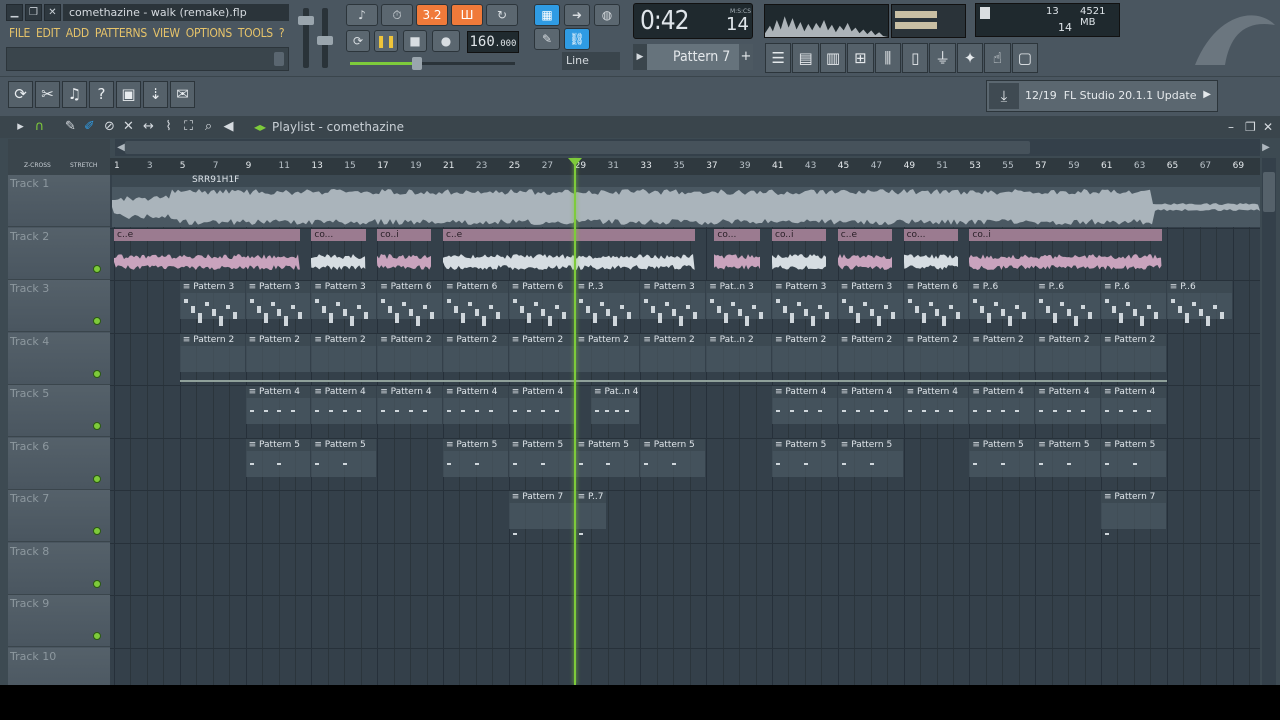  I want to click on pattern-clip: ≡ P..3, so click(607, 300).